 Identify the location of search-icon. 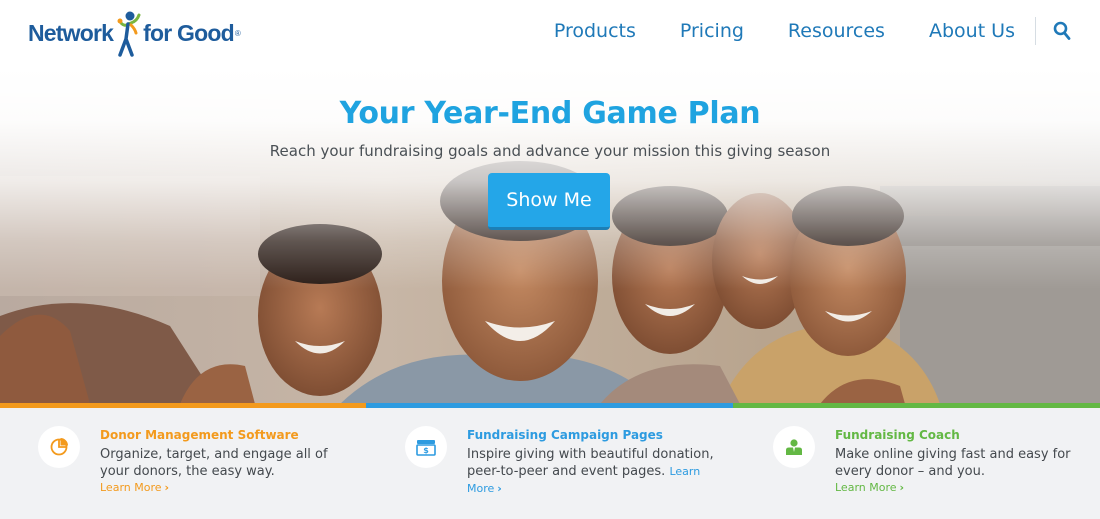
(1062, 31).